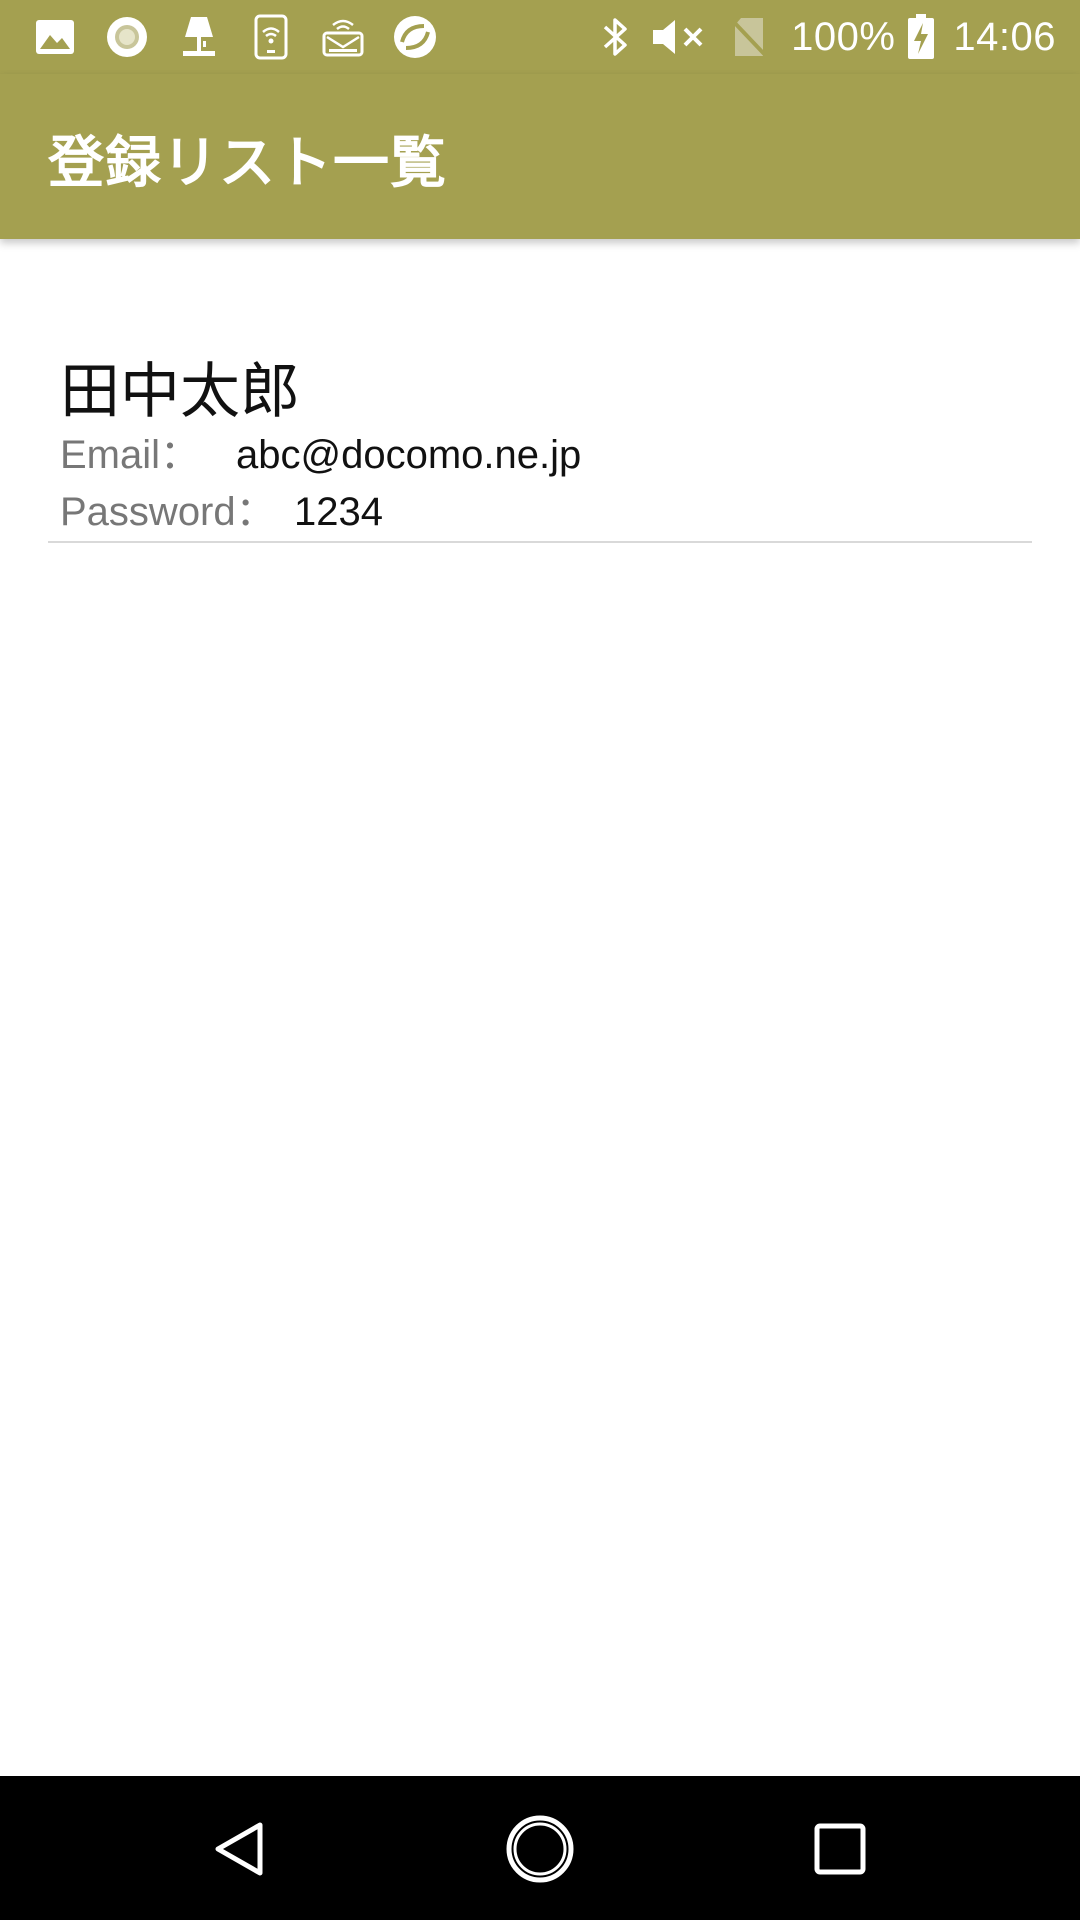 This screenshot has width=1080, height=1920. What do you see at coordinates (843, 36) in the screenshot?
I see `battery-percent: 100%` at bounding box center [843, 36].